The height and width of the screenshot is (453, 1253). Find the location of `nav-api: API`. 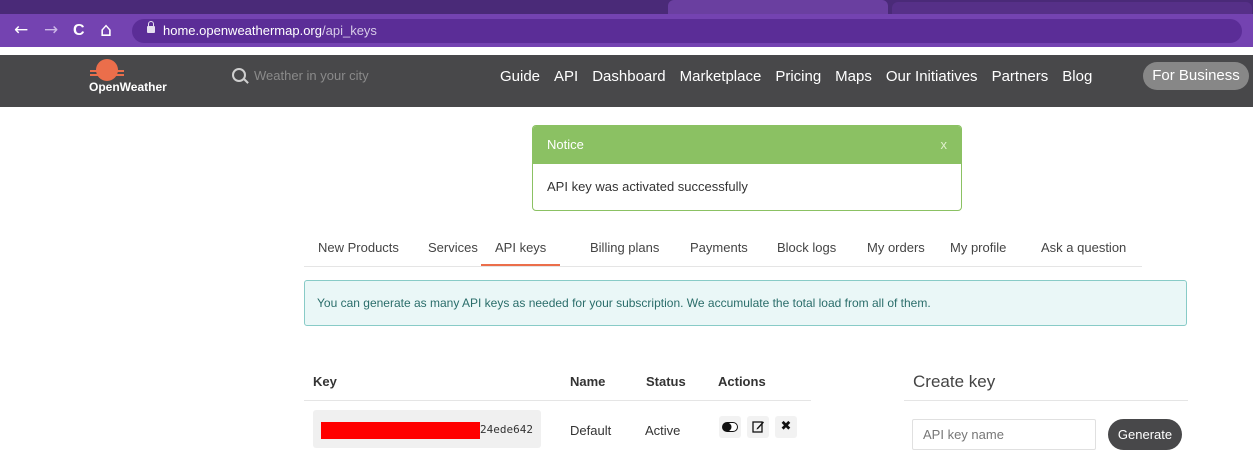

nav-api: API is located at coordinates (566, 76).